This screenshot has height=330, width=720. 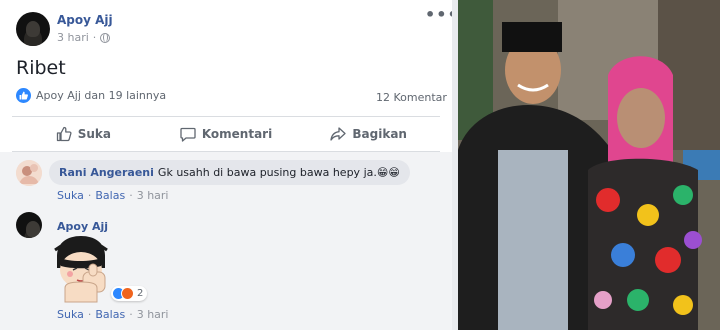 What do you see at coordinates (226, 116) in the screenshot?
I see `divider-top` at bounding box center [226, 116].